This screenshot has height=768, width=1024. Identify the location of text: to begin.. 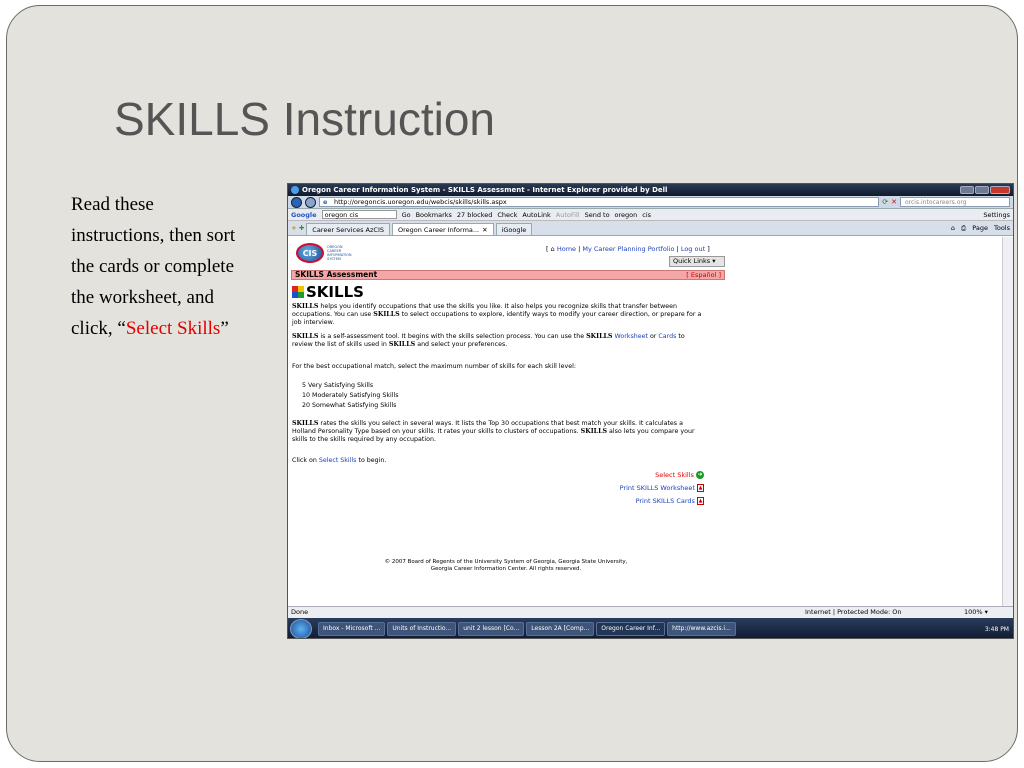
(371, 460).